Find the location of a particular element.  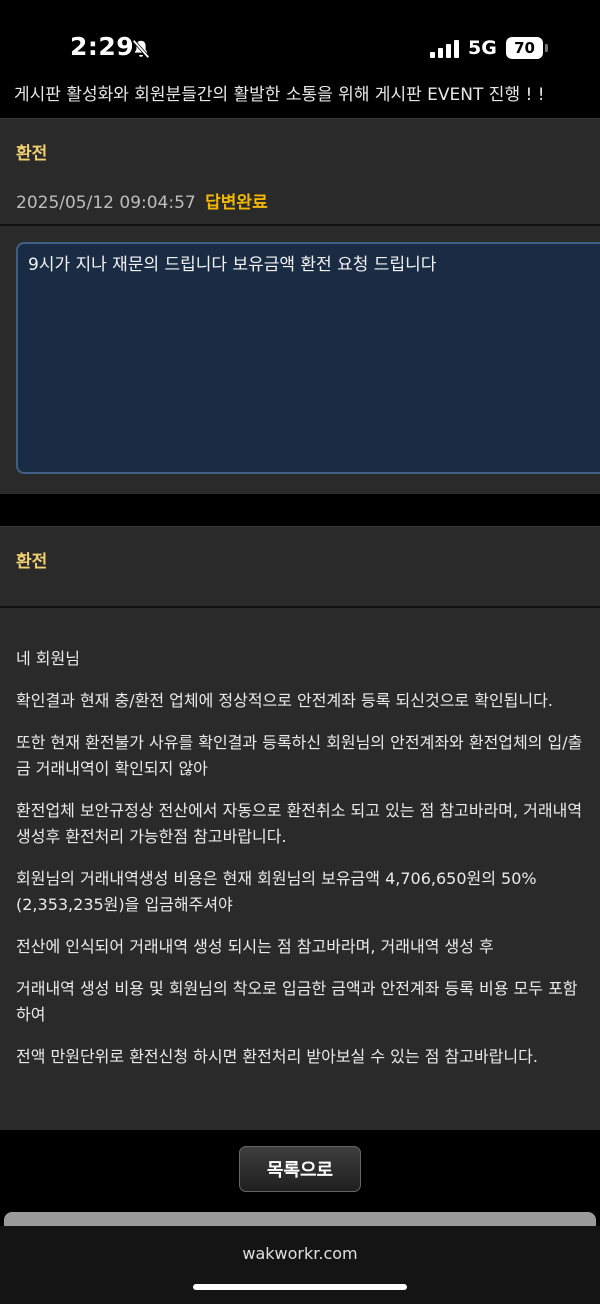

network-type: 5G is located at coordinates (482, 48).